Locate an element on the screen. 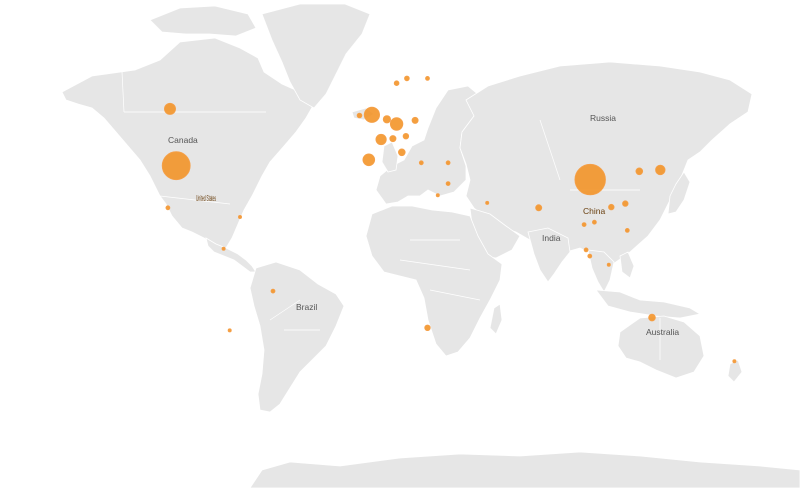 This screenshot has height=488, width=800. bubble-uk is located at coordinates (371, 114).